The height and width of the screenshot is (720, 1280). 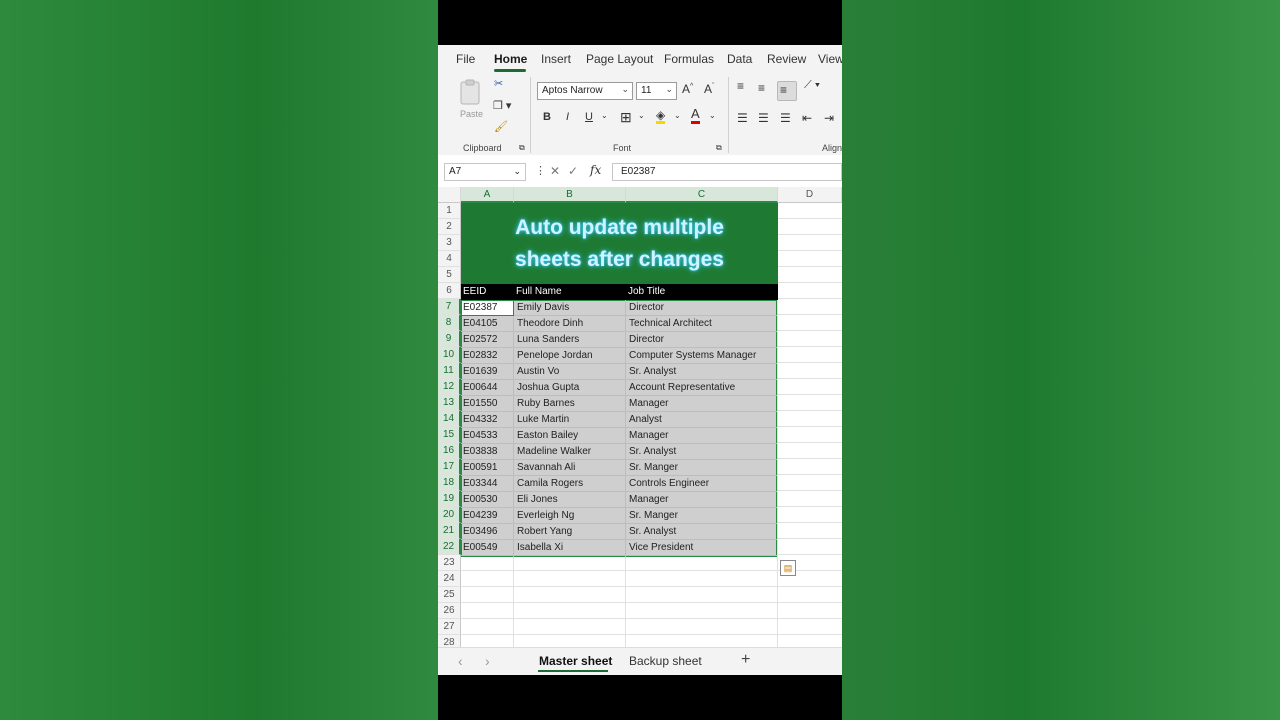 I want to click on row-header: 22, so click(x=449, y=547).